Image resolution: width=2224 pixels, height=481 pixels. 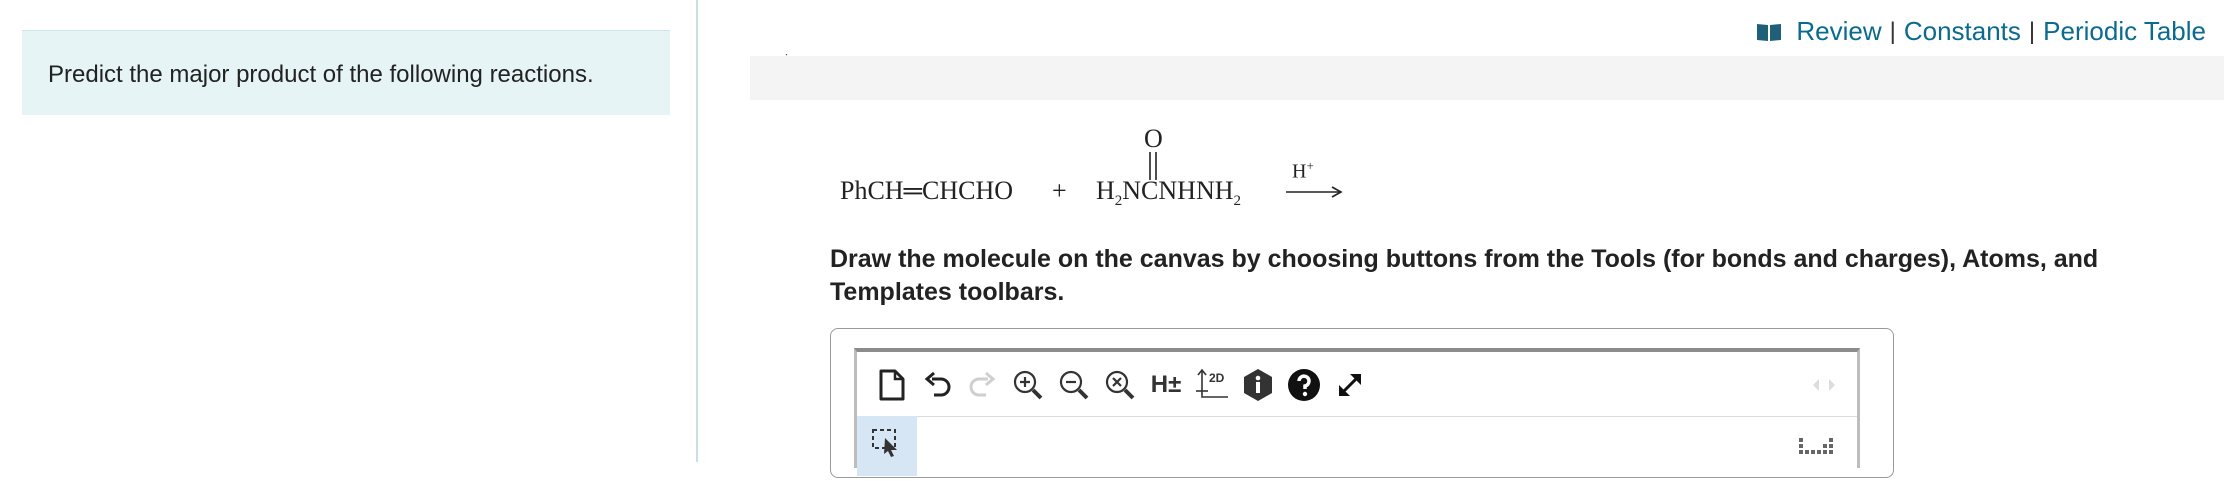 What do you see at coordinates (1059, 190) in the screenshot?
I see `plus-sign: +` at bounding box center [1059, 190].